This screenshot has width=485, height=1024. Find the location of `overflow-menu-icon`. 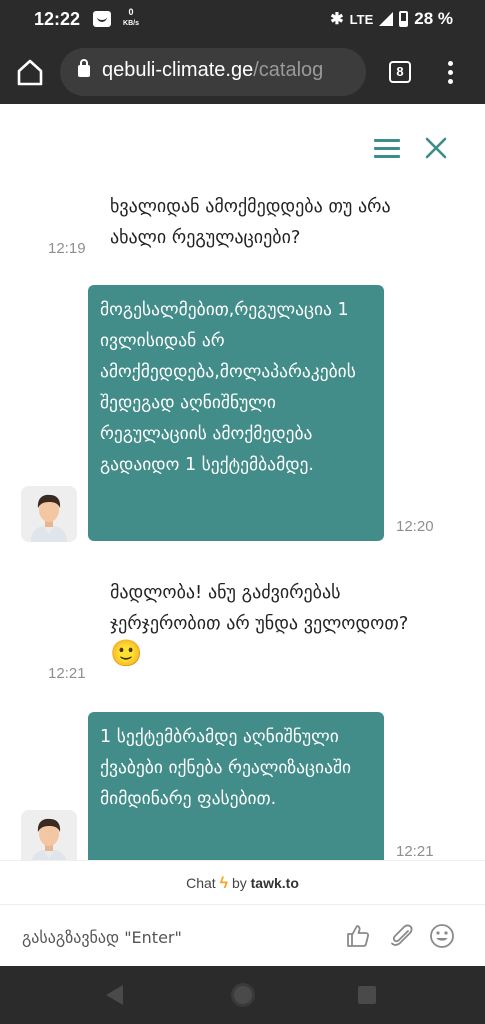

overflow-menu-icon is located at coordinates (450, 72).